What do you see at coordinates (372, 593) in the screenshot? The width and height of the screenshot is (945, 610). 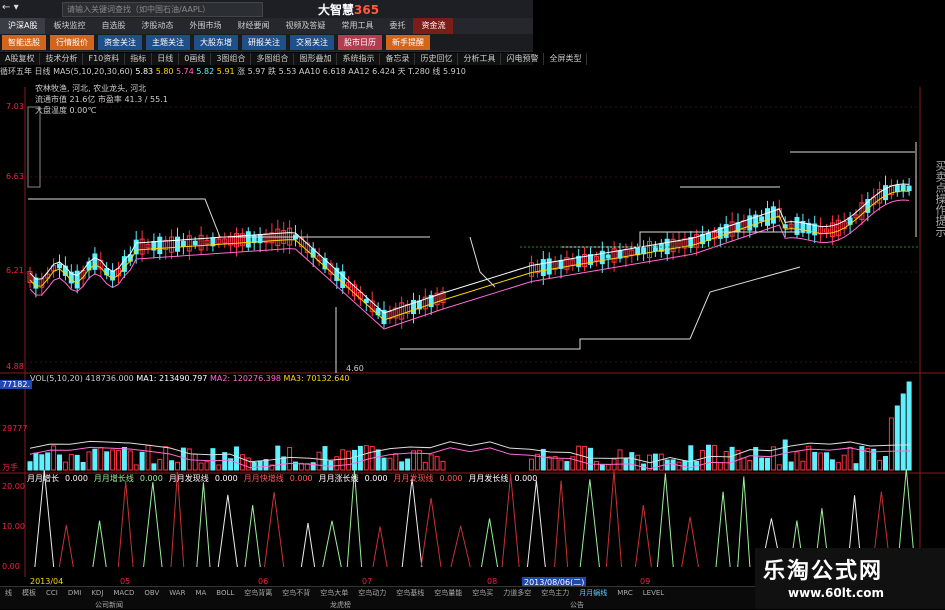 I see `indicator-tab: 空鸟动力` at bounding box center [372, 593].